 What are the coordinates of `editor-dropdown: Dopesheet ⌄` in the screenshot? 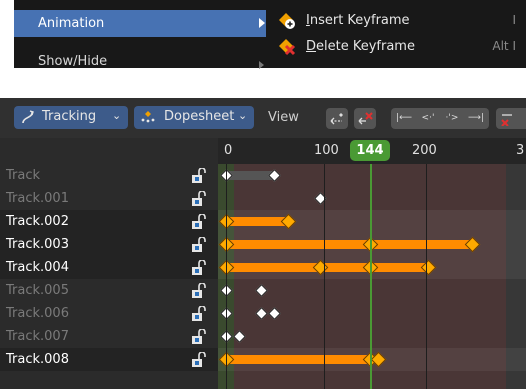 It's located at (194, 117).